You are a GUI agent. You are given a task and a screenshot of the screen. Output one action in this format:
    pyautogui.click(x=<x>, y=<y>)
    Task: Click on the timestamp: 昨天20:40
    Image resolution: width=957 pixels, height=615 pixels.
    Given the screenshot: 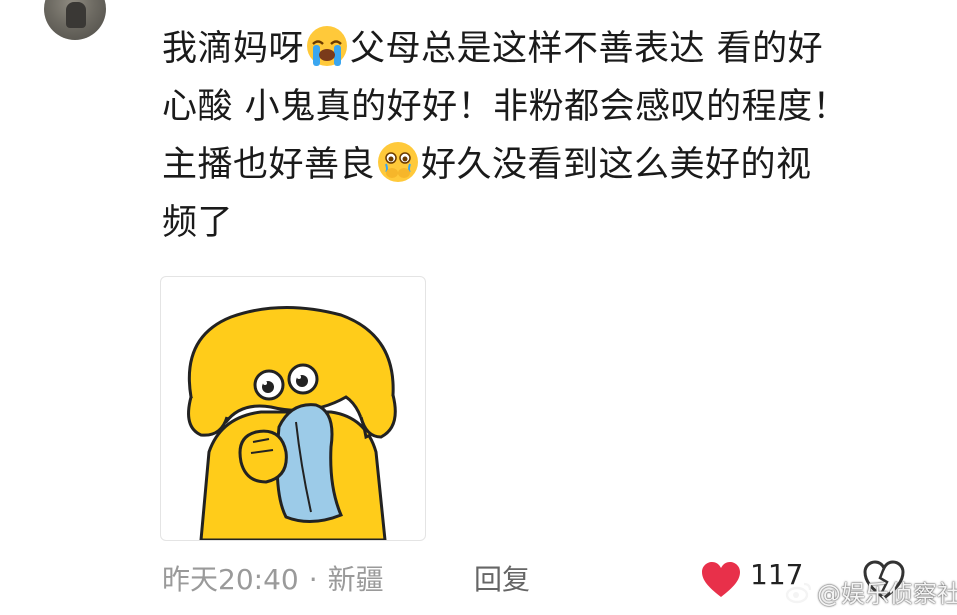 What is the action you would take?
    pyautogui.click(x=230, y=579)
    